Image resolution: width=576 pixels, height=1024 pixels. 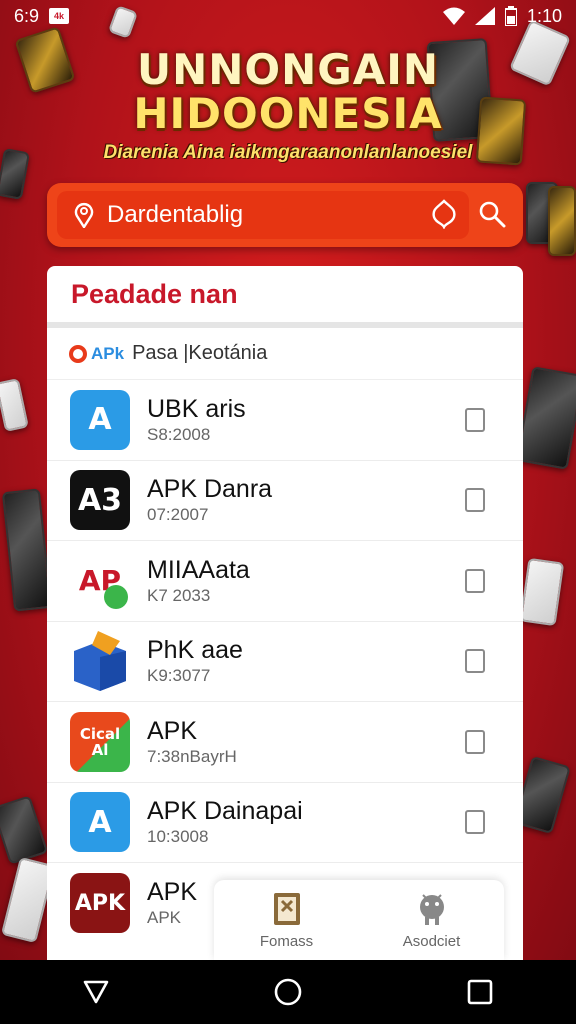 I want to click on home-button, so click(x=288, y=992).